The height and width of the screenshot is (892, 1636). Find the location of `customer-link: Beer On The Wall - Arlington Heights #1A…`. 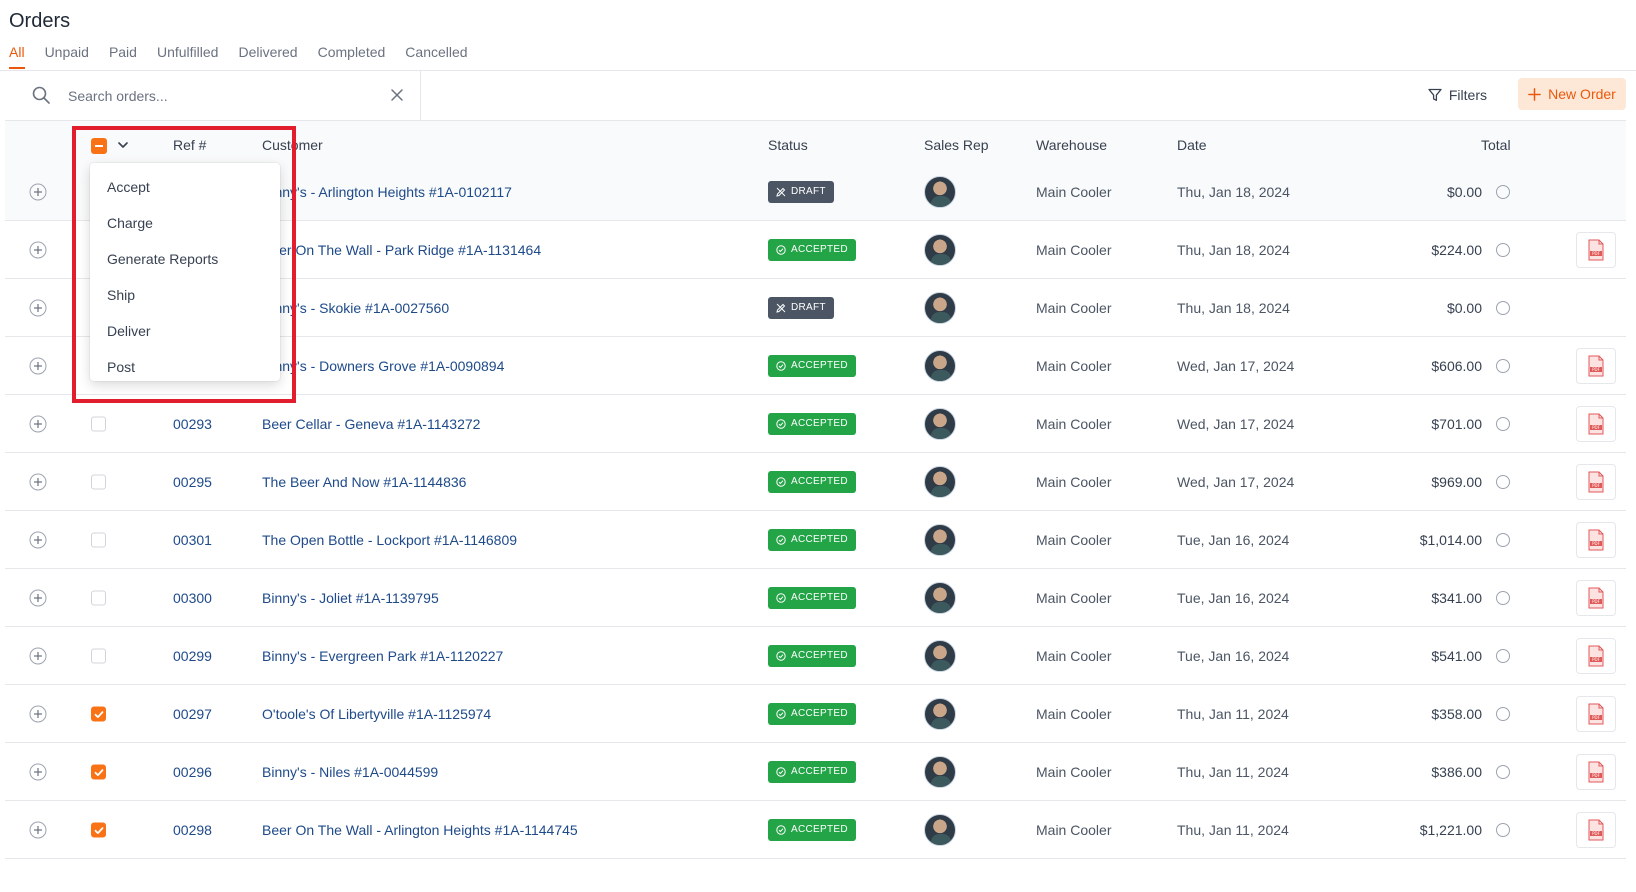

customer-link: Beer On The Wall - Arlington Heights #1A… is located at coordinates (420, 830).